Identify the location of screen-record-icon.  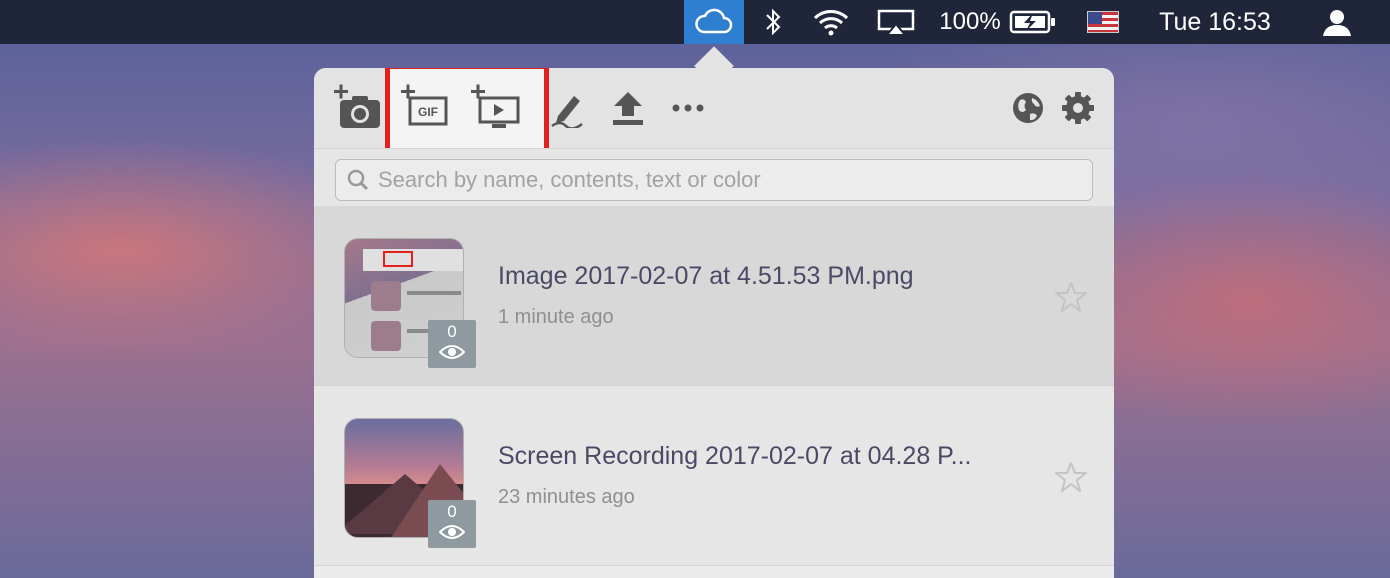
(495, 106).